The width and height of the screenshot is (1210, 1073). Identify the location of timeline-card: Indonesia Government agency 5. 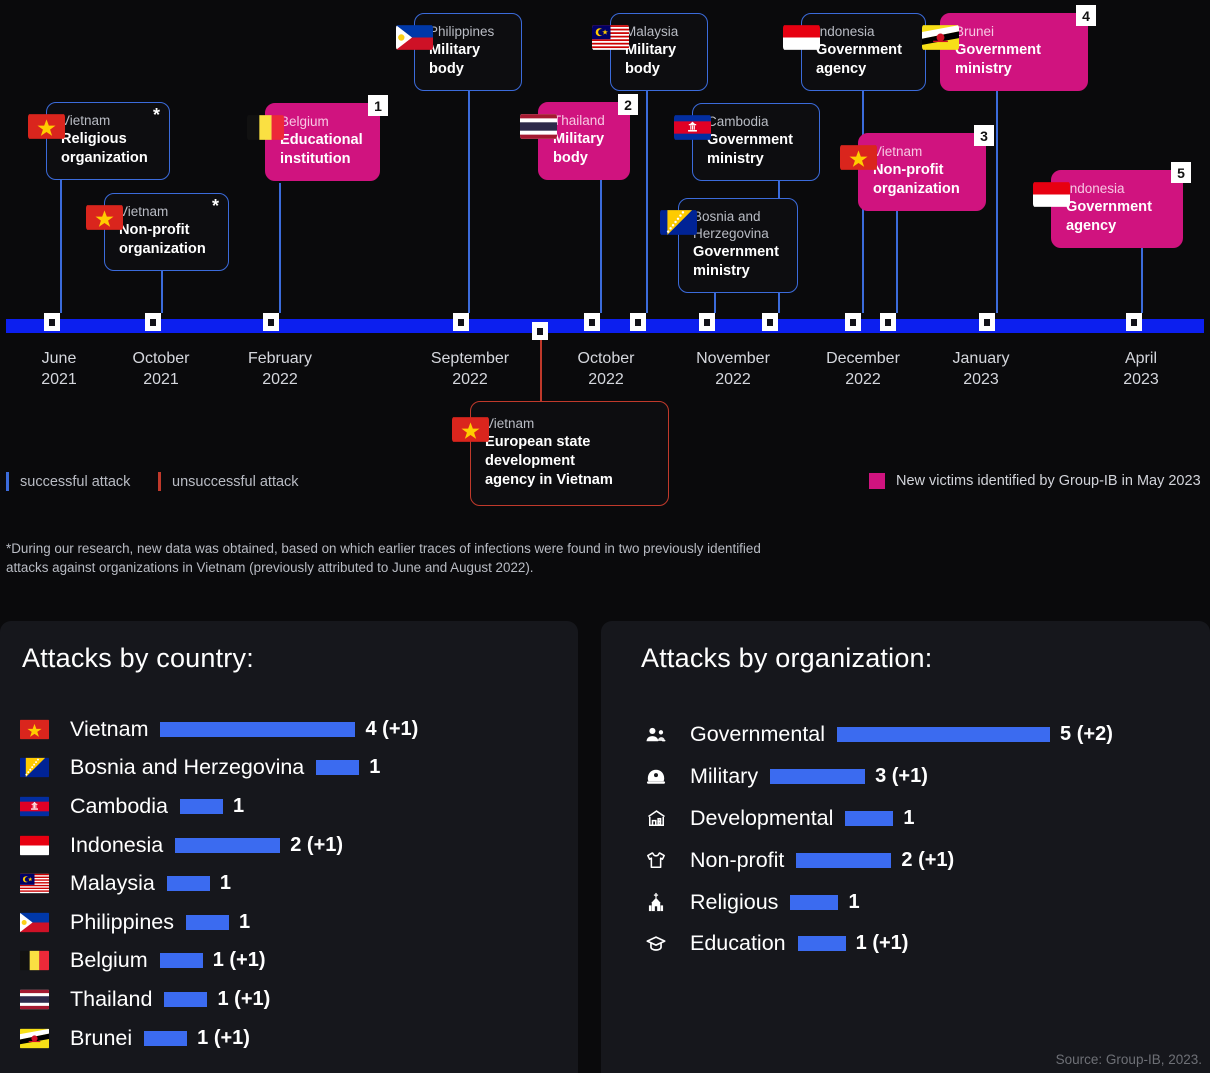
(1112, 205).